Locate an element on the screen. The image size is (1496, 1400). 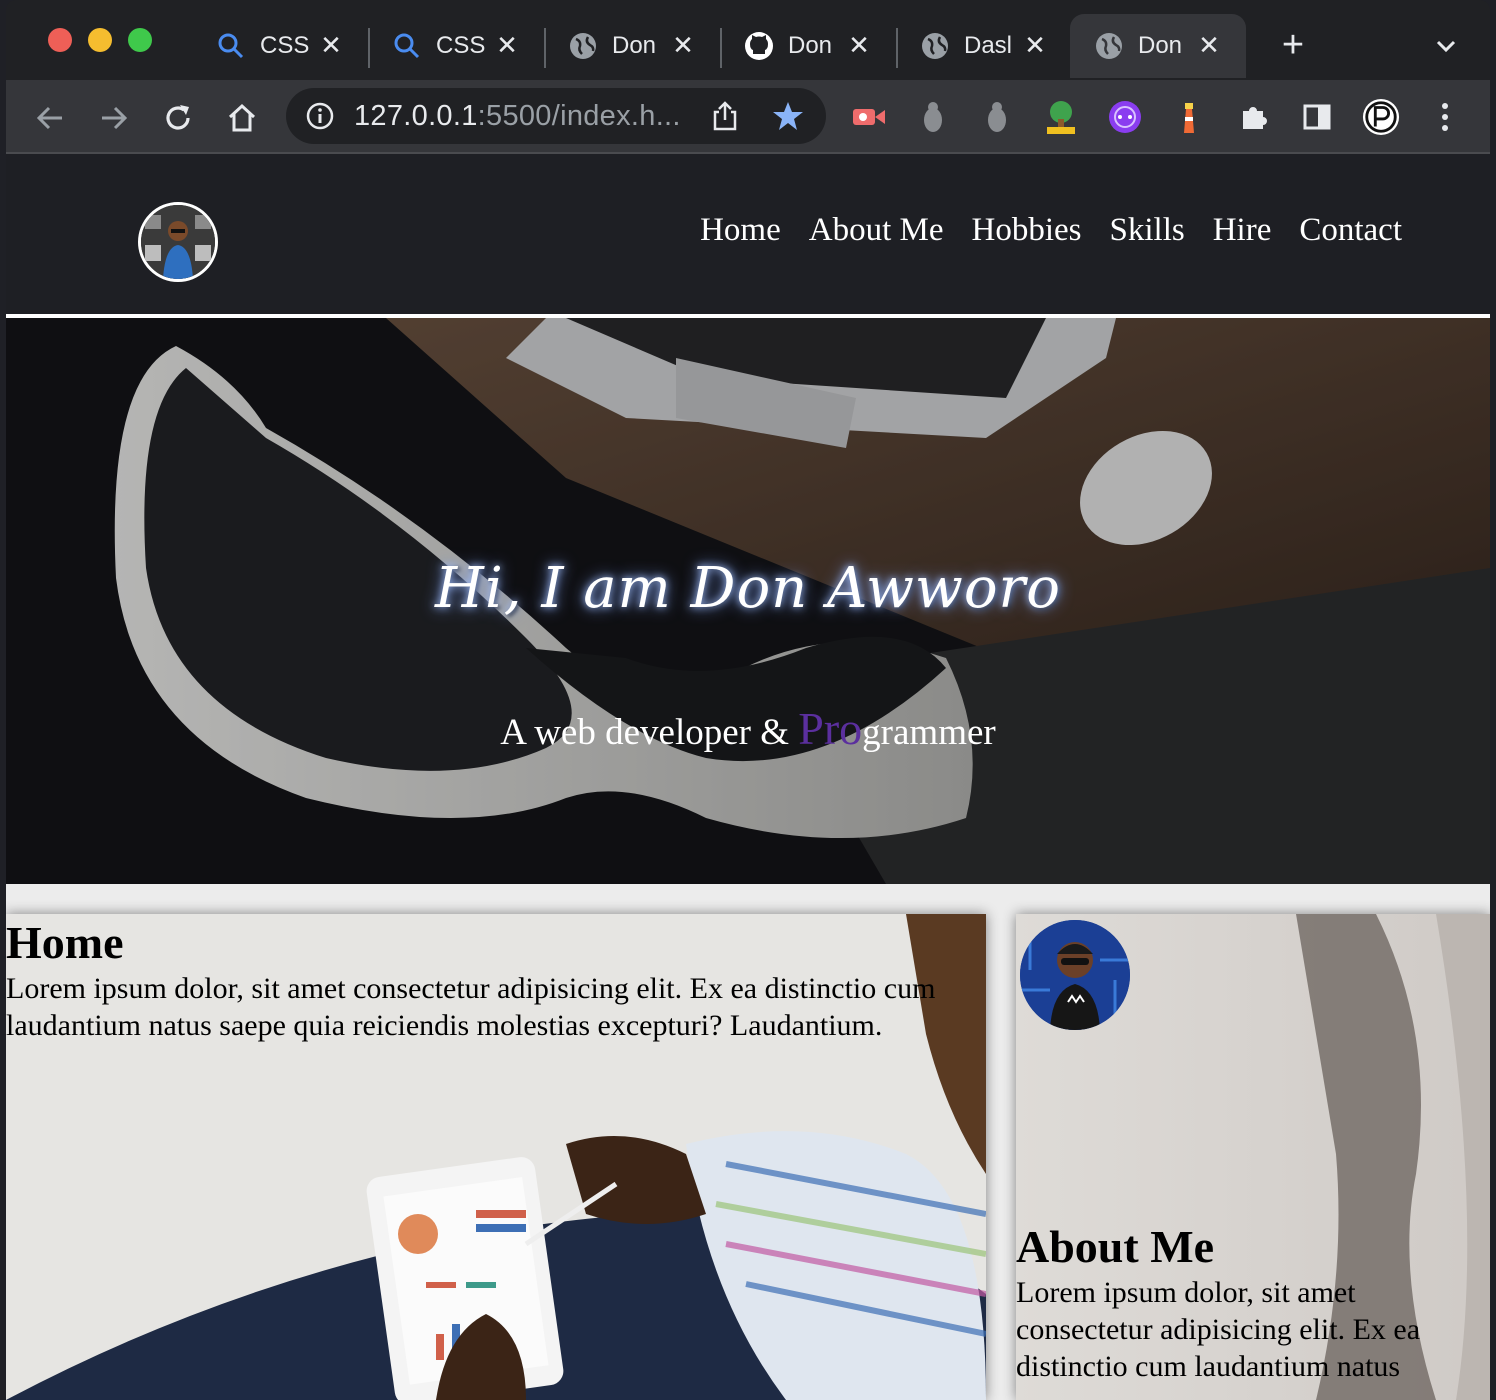
purple-extension-icon is located at coordinates (1125, 117).